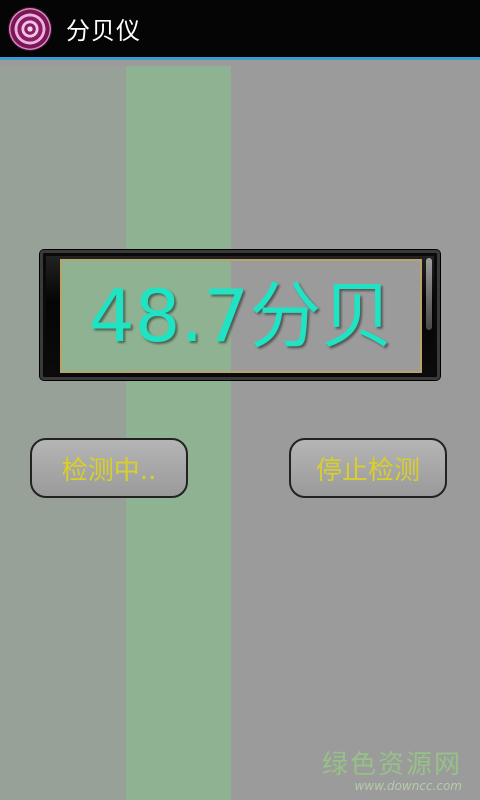  I want to click on stop-detection-button: 停止检测, so click(368, 468).